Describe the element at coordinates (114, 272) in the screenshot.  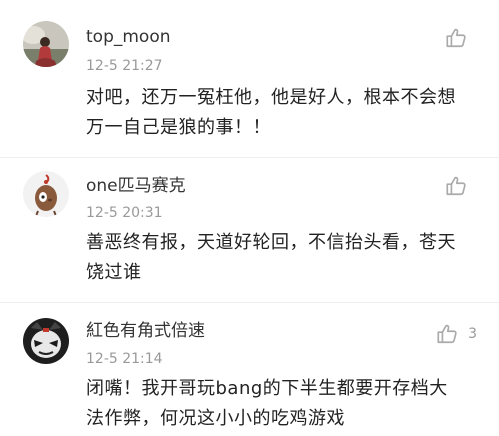
I see `comment-body-line: 饶过谁` at that location.